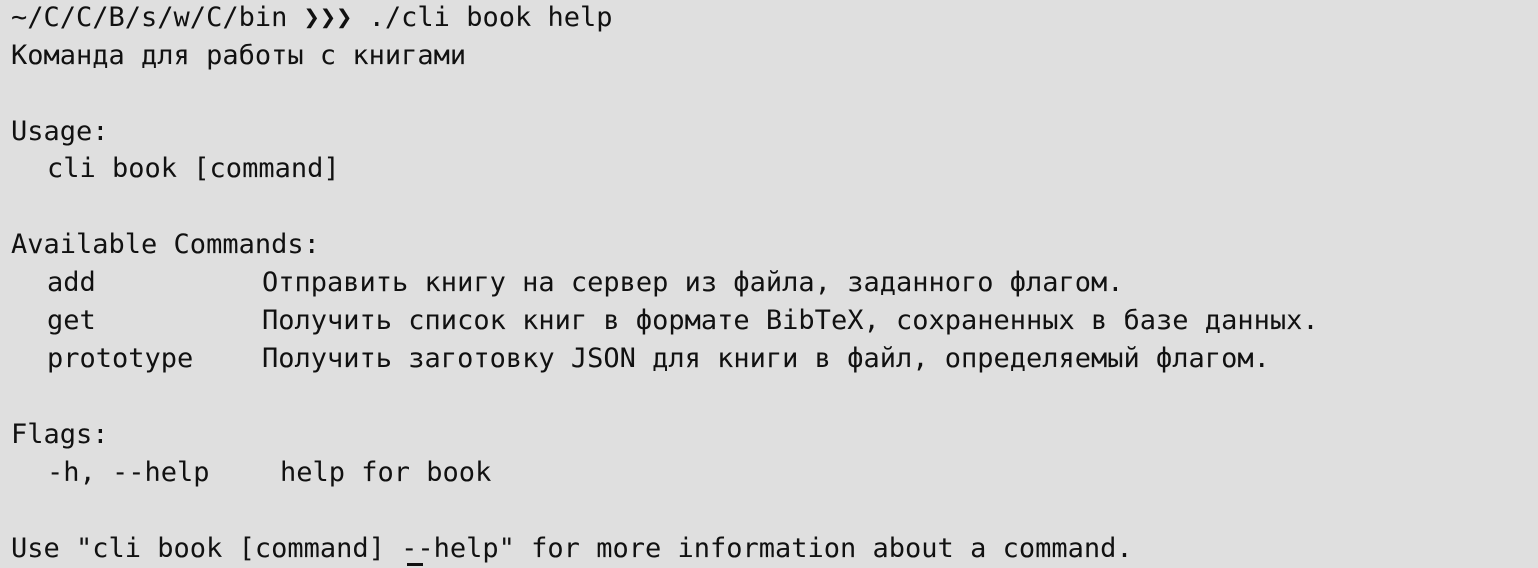 The width and height of the screenshot is (1538, 568). I want to click on flag-description: help for book, so click(386, 472).